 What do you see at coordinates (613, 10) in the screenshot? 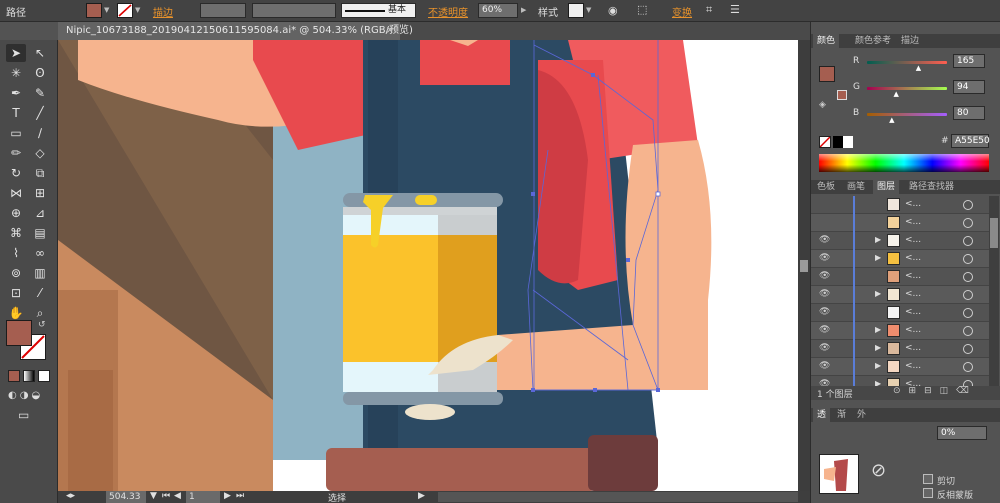
I see `recolor-icon: ◉` at bounding box center [613, 10].